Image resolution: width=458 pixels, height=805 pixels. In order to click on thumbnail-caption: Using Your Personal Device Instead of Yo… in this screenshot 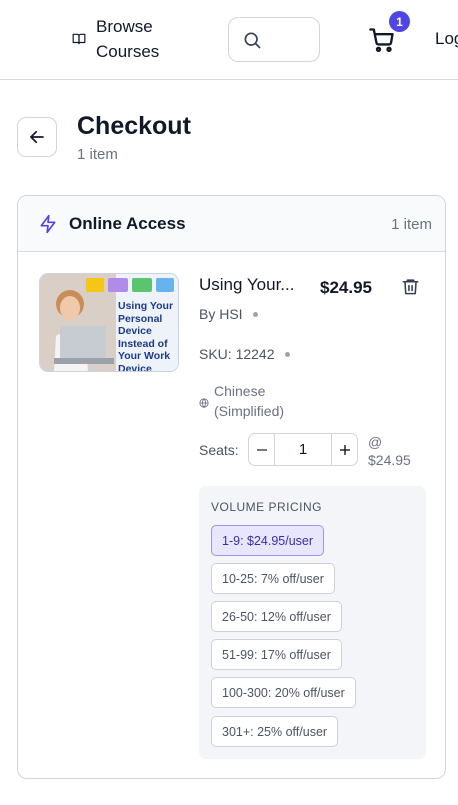, I will do `click(146, 336)`.